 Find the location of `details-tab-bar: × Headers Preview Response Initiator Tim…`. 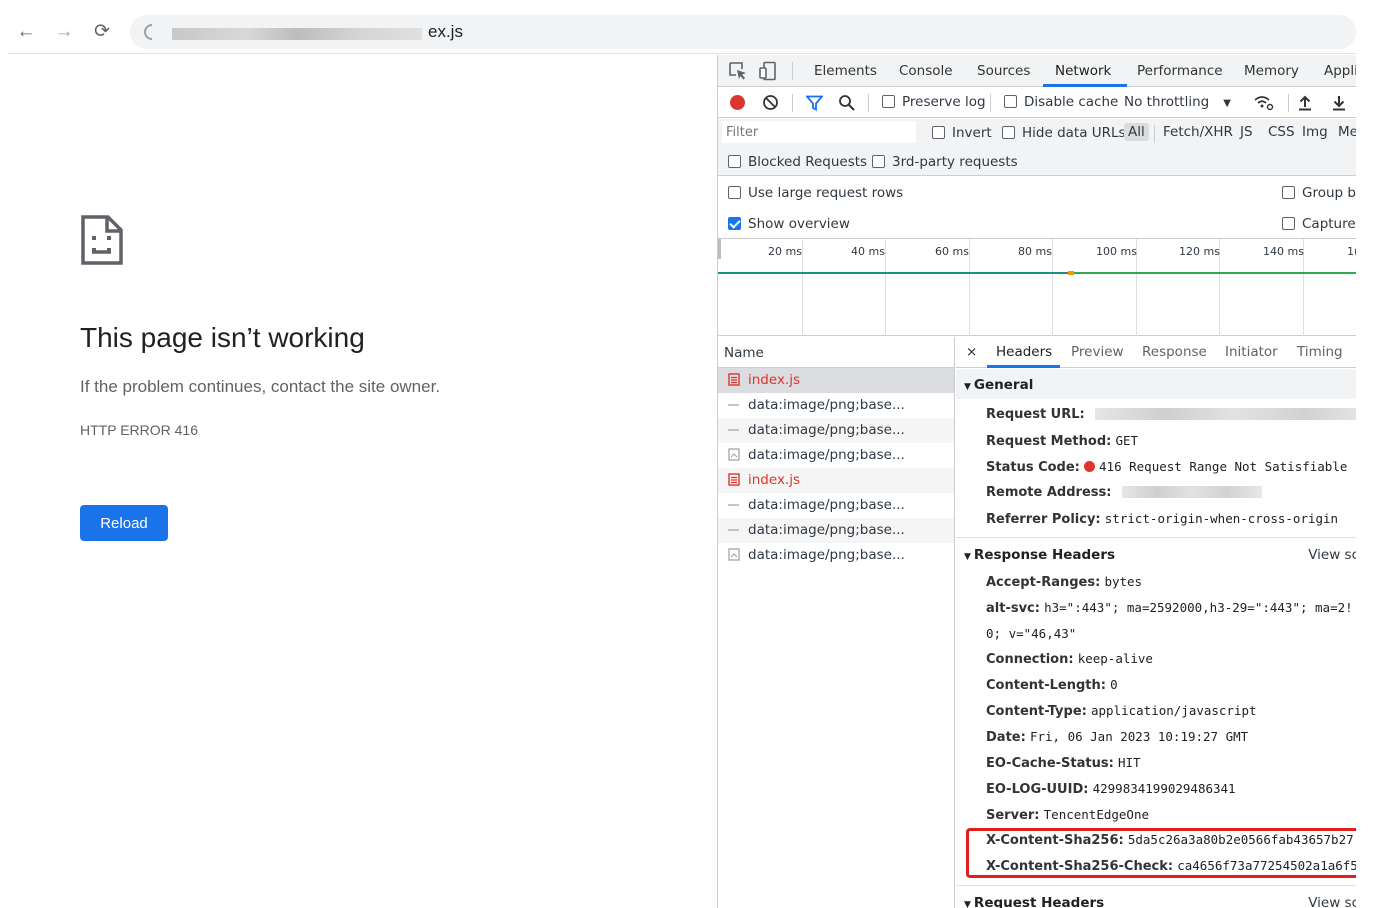

details-tab-bar: × Headers Preview Response Initiator Tim… is located at coordinates (1156, 352).